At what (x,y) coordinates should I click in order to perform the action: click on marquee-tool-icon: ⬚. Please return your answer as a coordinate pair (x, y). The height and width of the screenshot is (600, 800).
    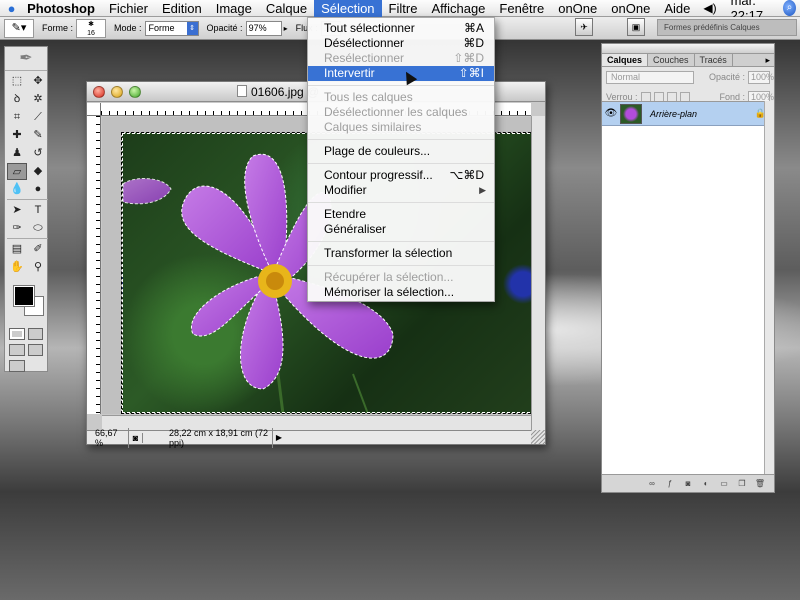
    Looking at the image, I should click on (17, 81).